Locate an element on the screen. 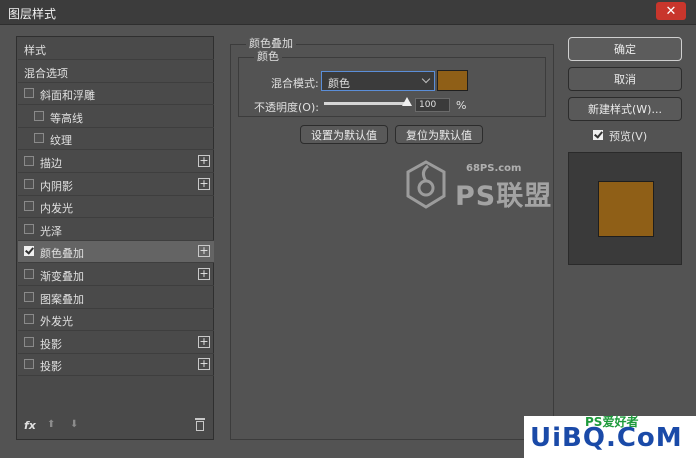  blend-mode-select: 颜色 is located at coordinates (378, 81).